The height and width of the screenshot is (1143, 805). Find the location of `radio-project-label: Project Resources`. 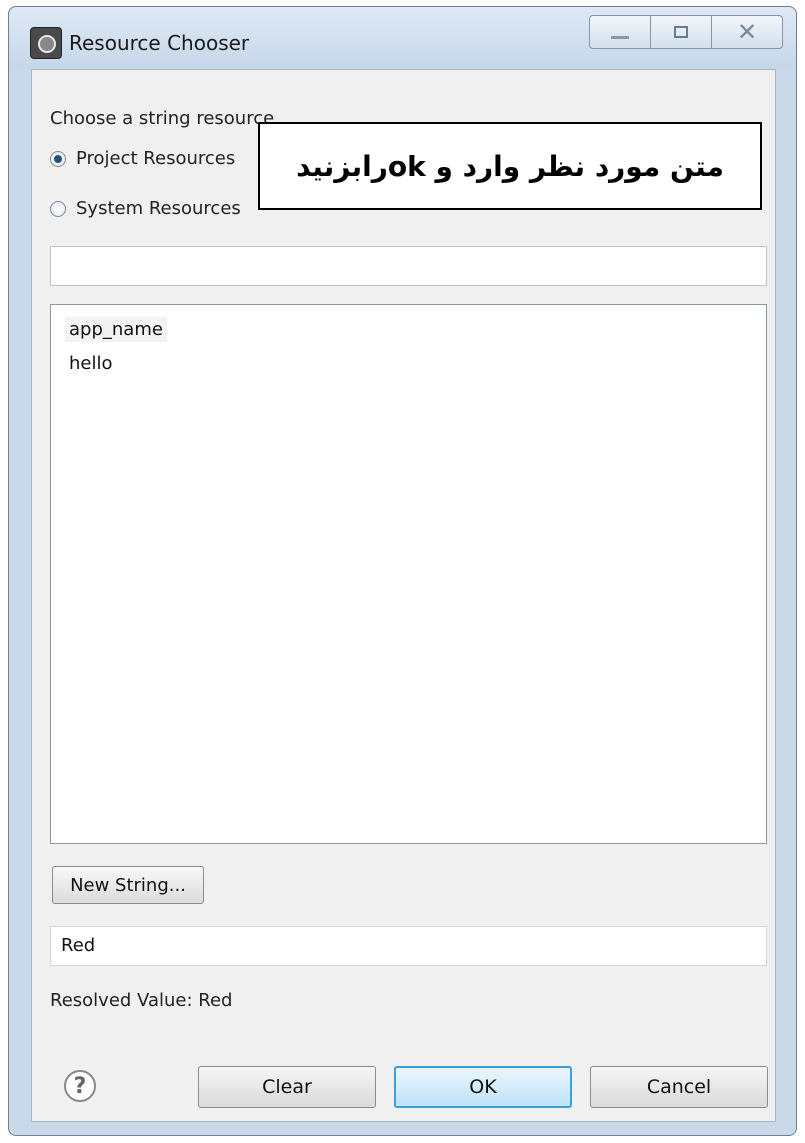

radio-project-label: Project Resources is located at coordinates (156, 158).